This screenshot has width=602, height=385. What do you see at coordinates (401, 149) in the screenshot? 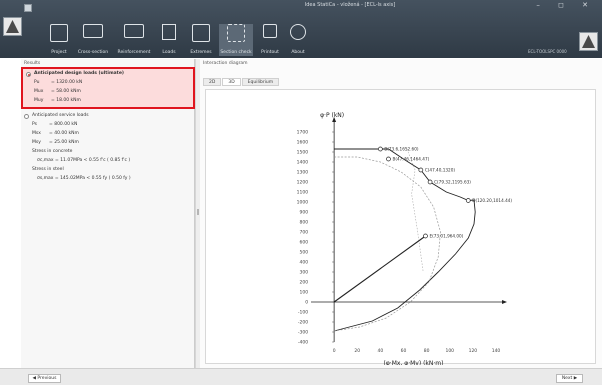
I see `data-point-label: B(73.6,1652.60)` at bounding box center [401, 149].